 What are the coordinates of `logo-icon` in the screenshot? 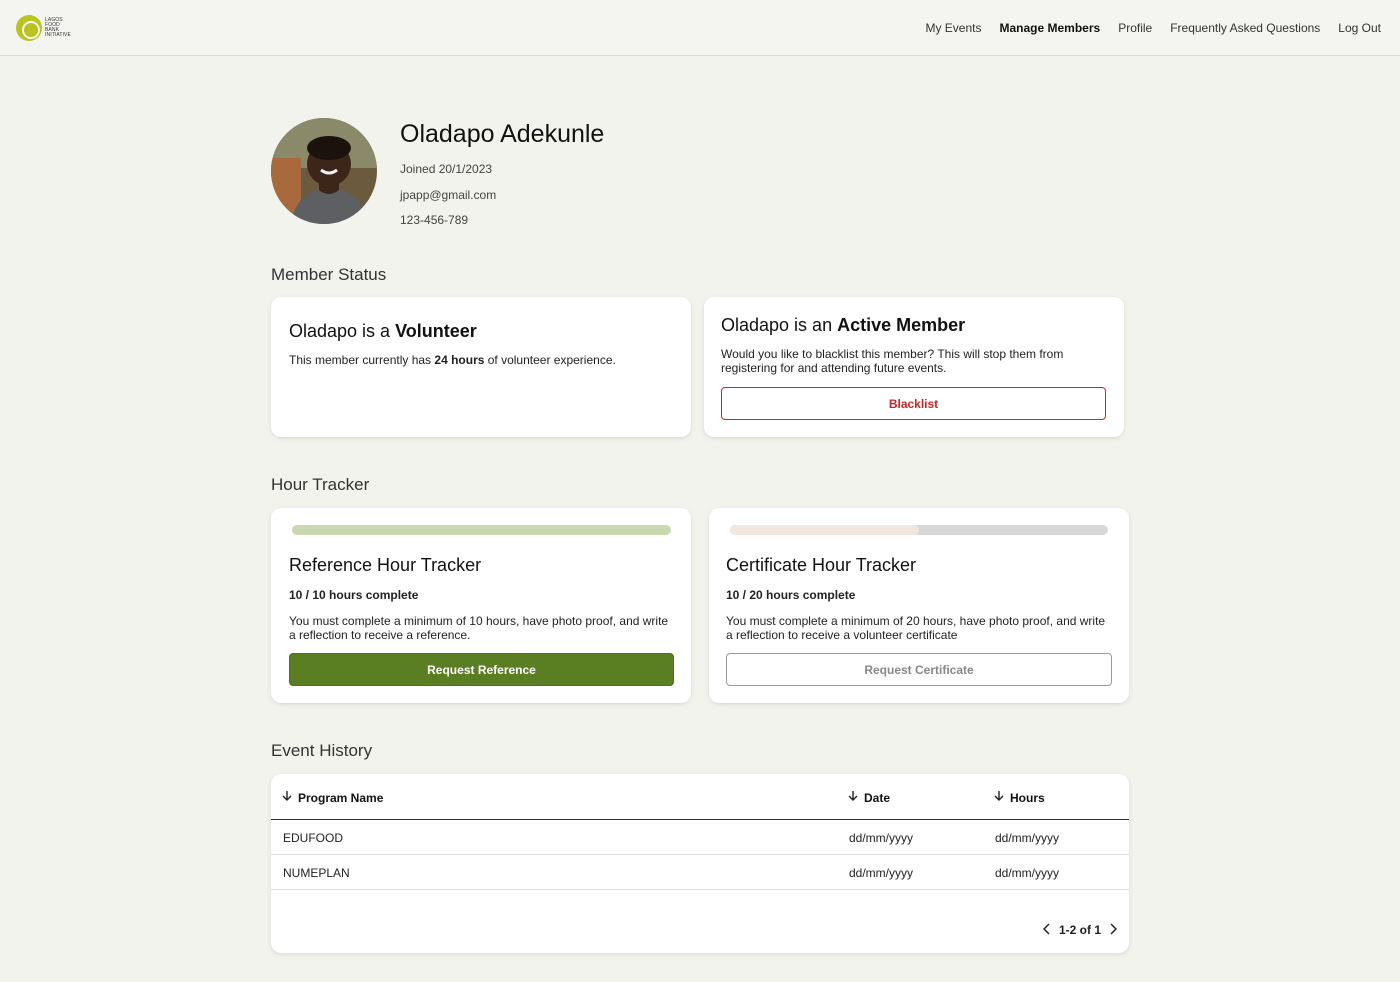 It's located at (29, 28).